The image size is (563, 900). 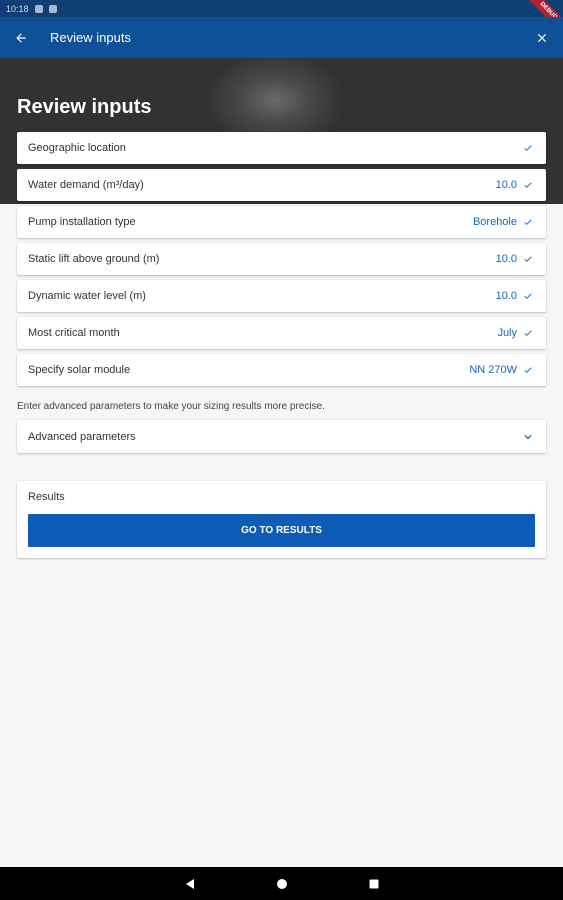 I want to click on input-row-water-demand: Water demand (m³/day) 10.0, so click(x=281, y=185).